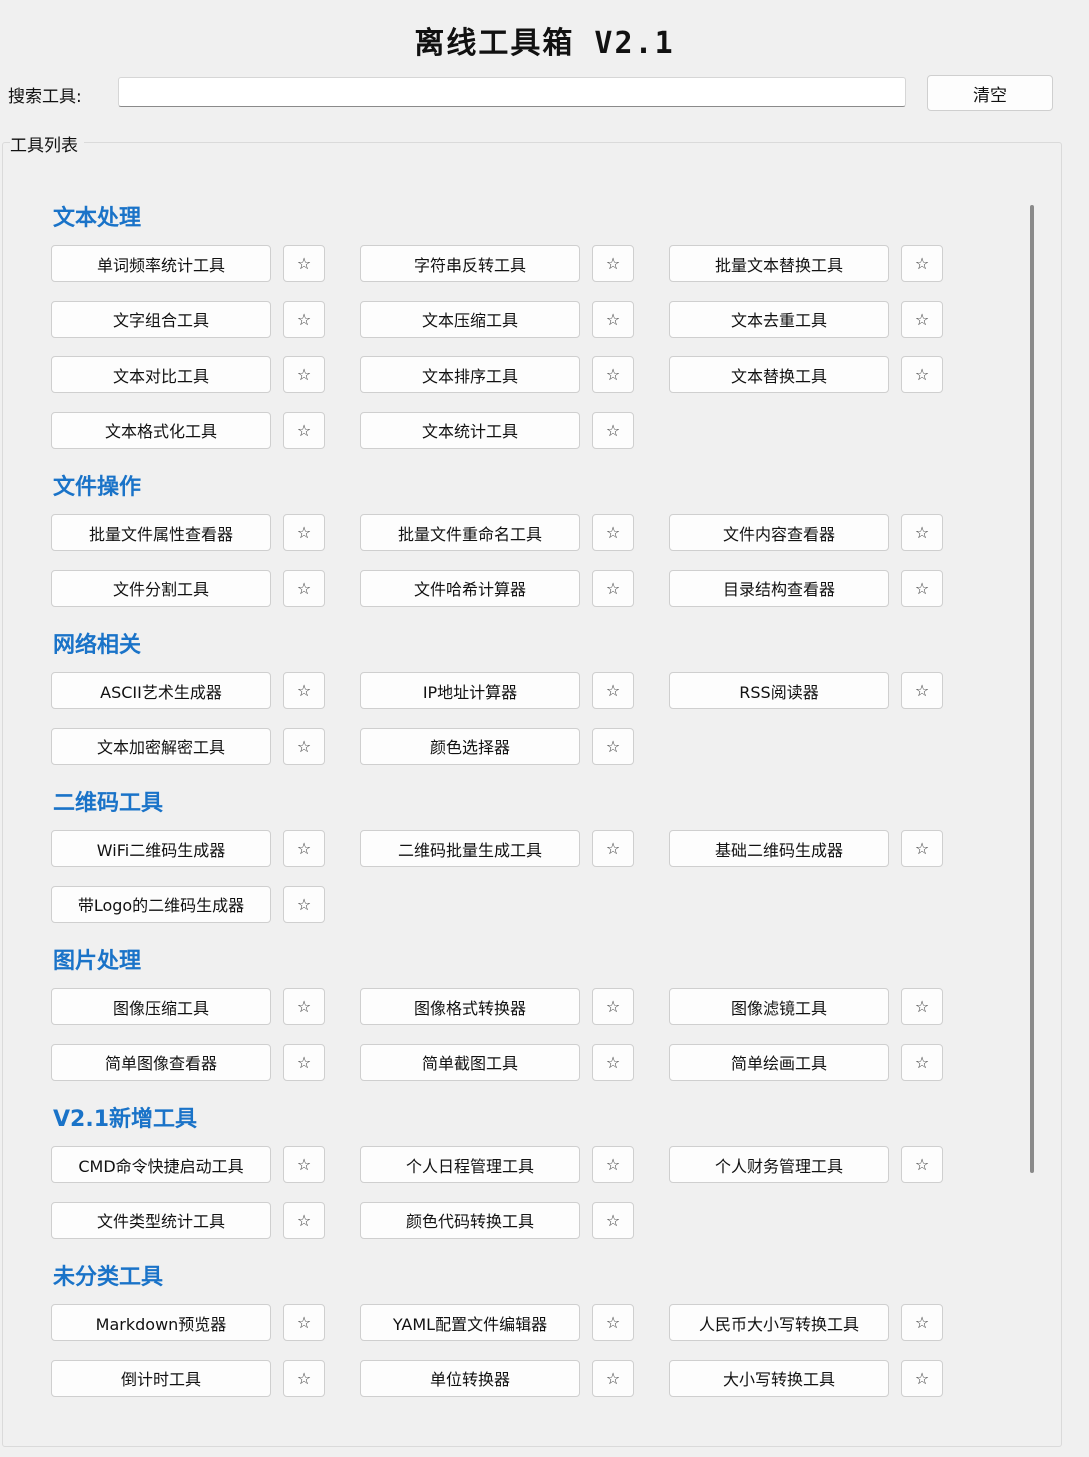 This screenshot has height=1457, width=1089. I want to click on tool-button: 文件内容查看器, so click(779, 532).